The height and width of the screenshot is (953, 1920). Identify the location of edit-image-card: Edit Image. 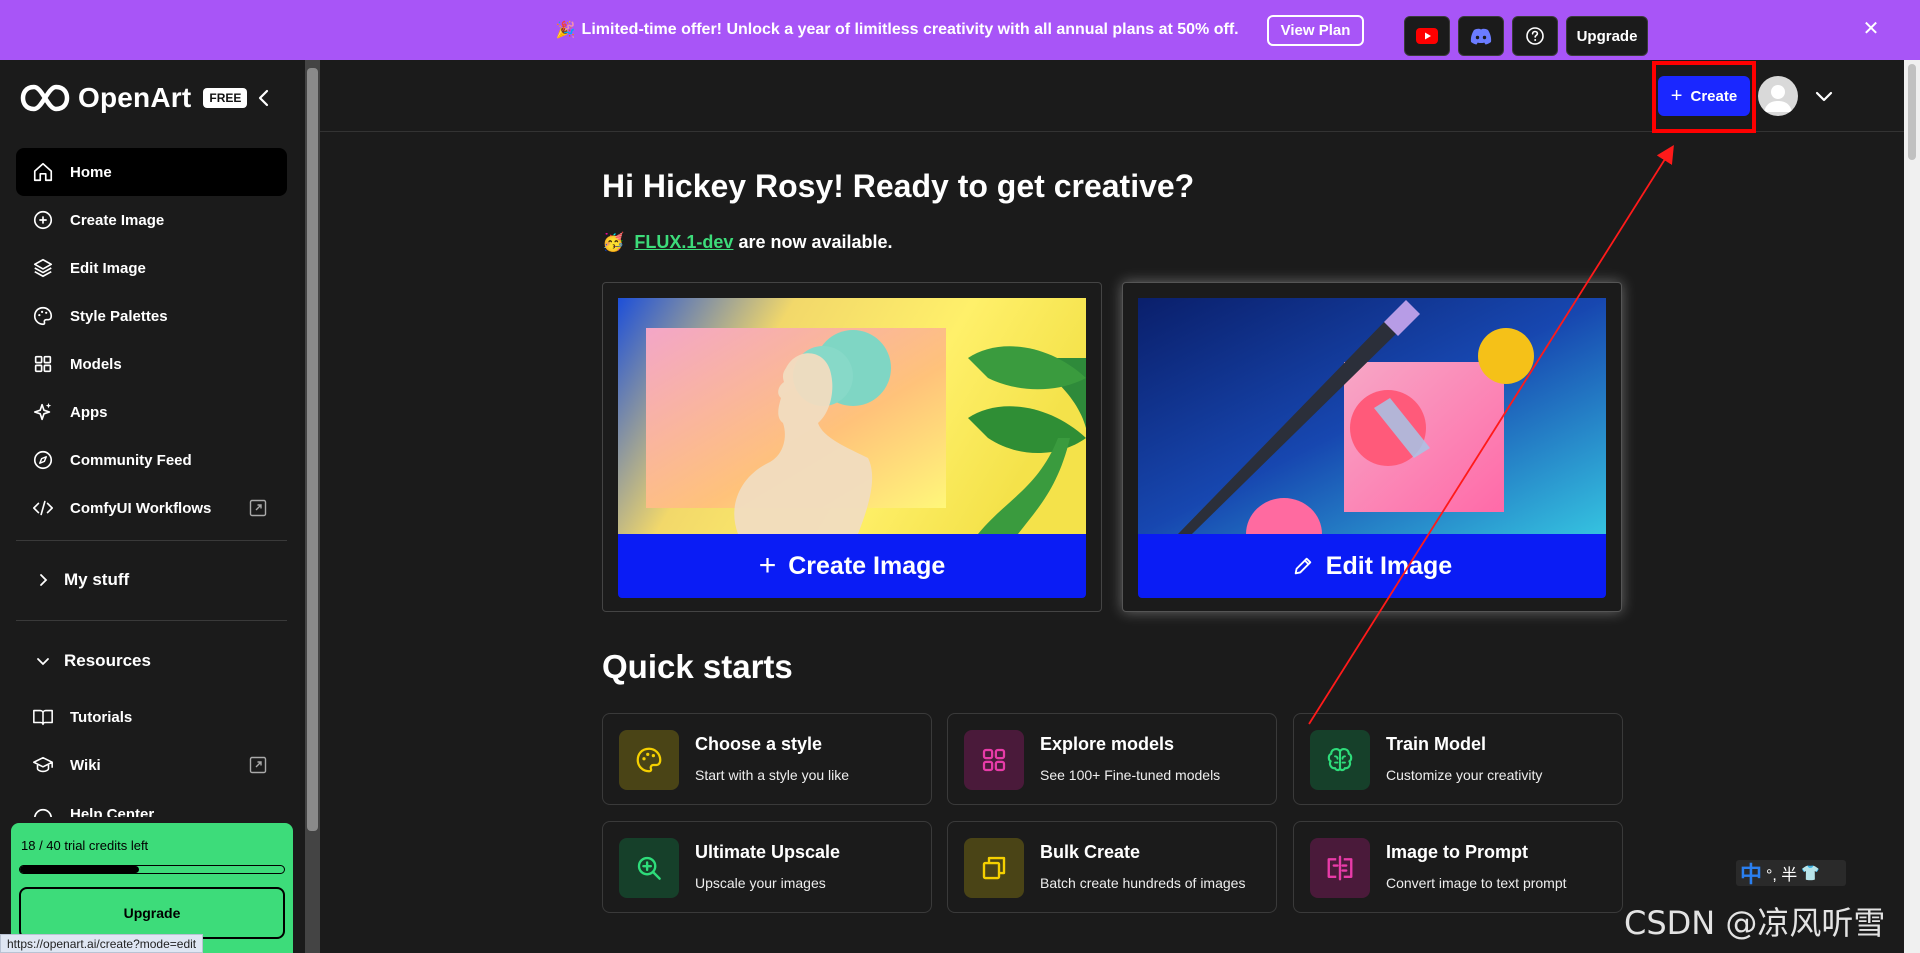
(1372, 447).